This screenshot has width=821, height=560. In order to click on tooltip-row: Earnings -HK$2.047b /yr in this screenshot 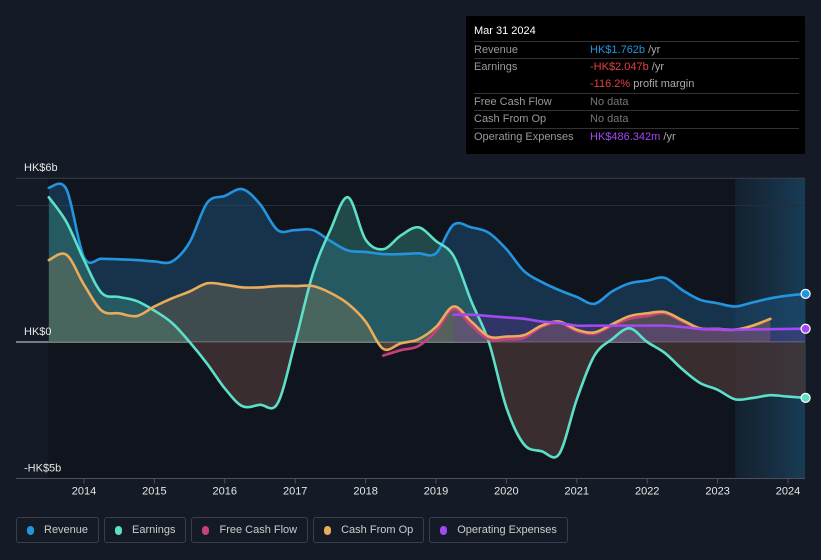, I will do `click(636, 67)`.